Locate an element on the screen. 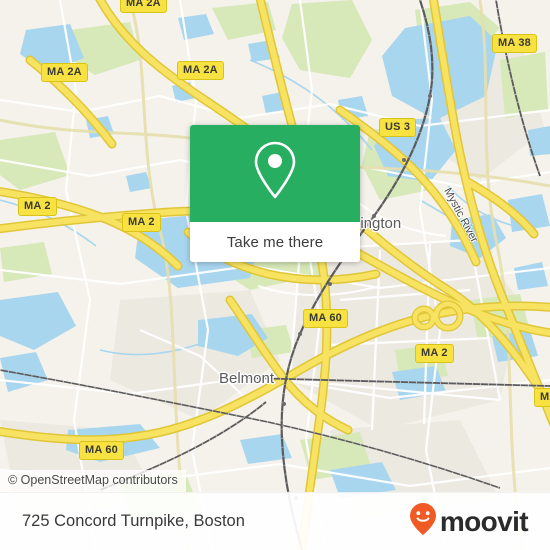  location-callout-card: Take me there is located at coordinates (275, 193).